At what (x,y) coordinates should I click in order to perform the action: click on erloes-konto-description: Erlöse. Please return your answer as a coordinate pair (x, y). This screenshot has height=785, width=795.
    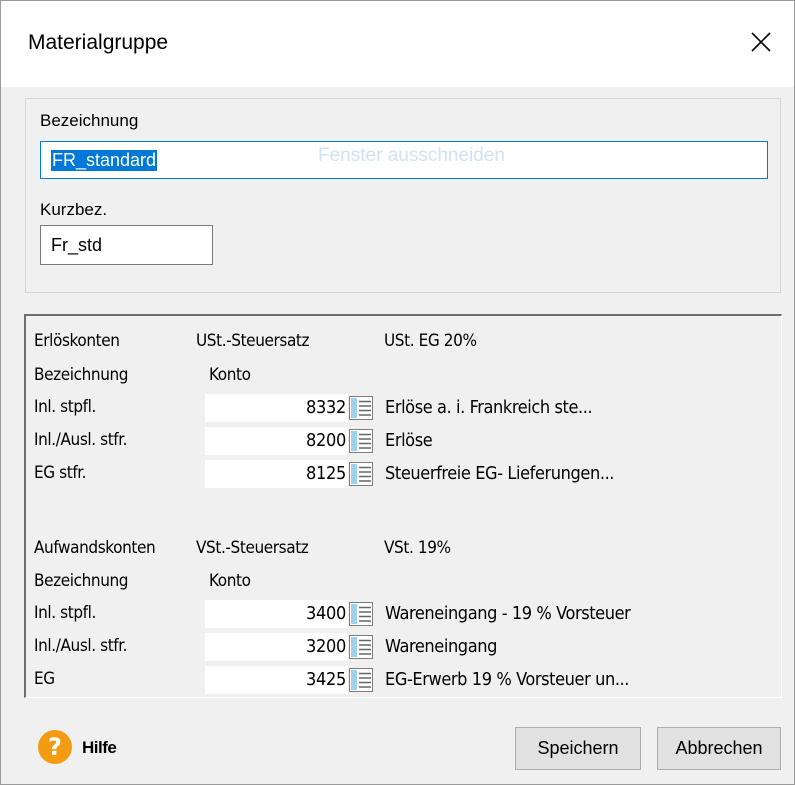
    Looking at the image, I should click on (409, 440).